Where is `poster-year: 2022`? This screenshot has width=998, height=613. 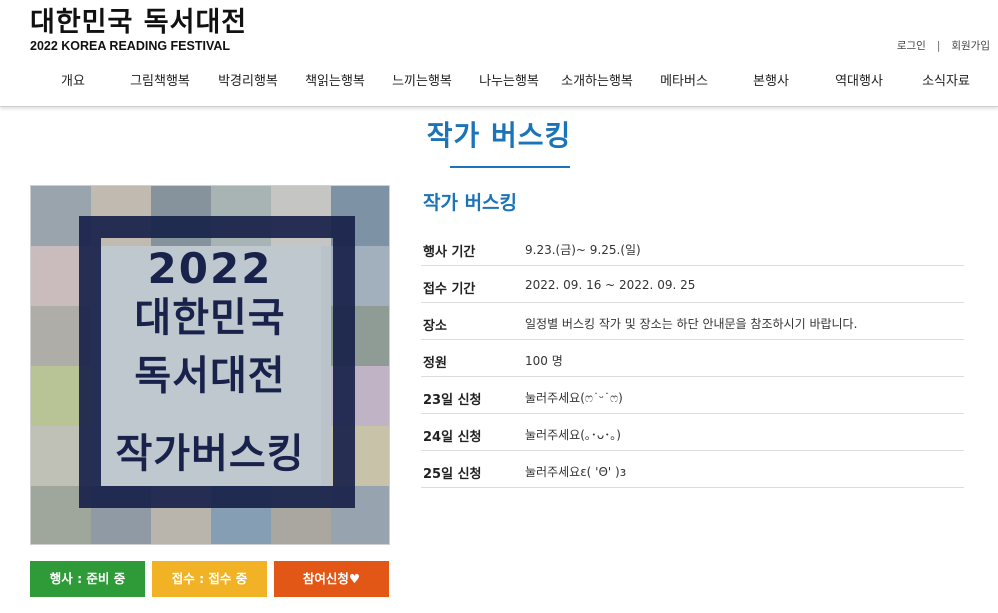
poster-year: 2022 is located at coordinates (210, 268).